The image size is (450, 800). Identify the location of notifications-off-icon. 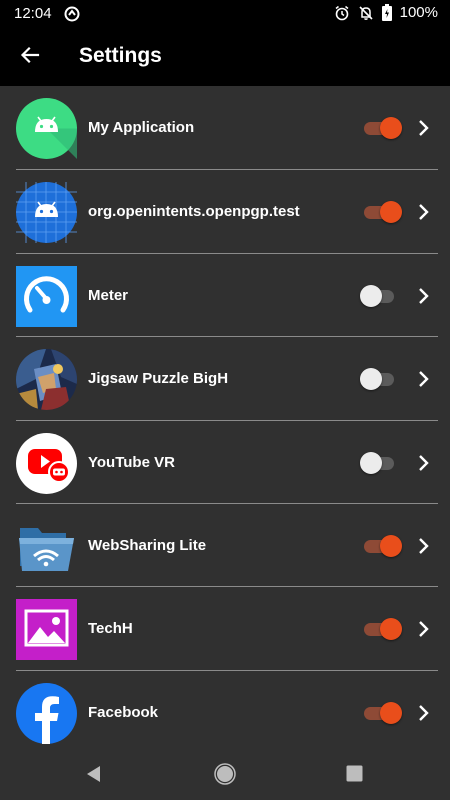
(366, 13).